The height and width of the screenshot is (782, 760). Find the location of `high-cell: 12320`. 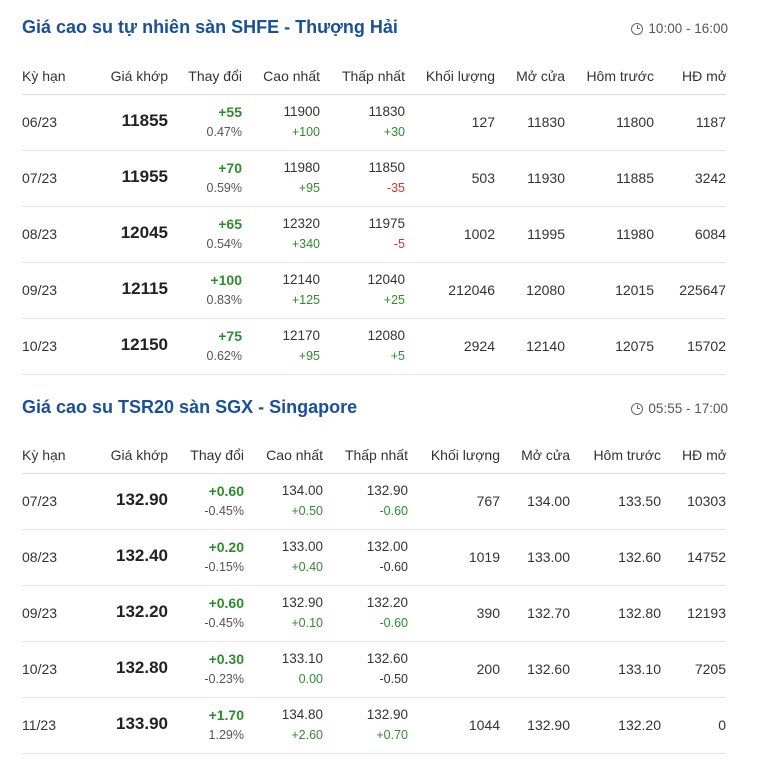

high-cell: 12320 is located at coordinates (301, 223).